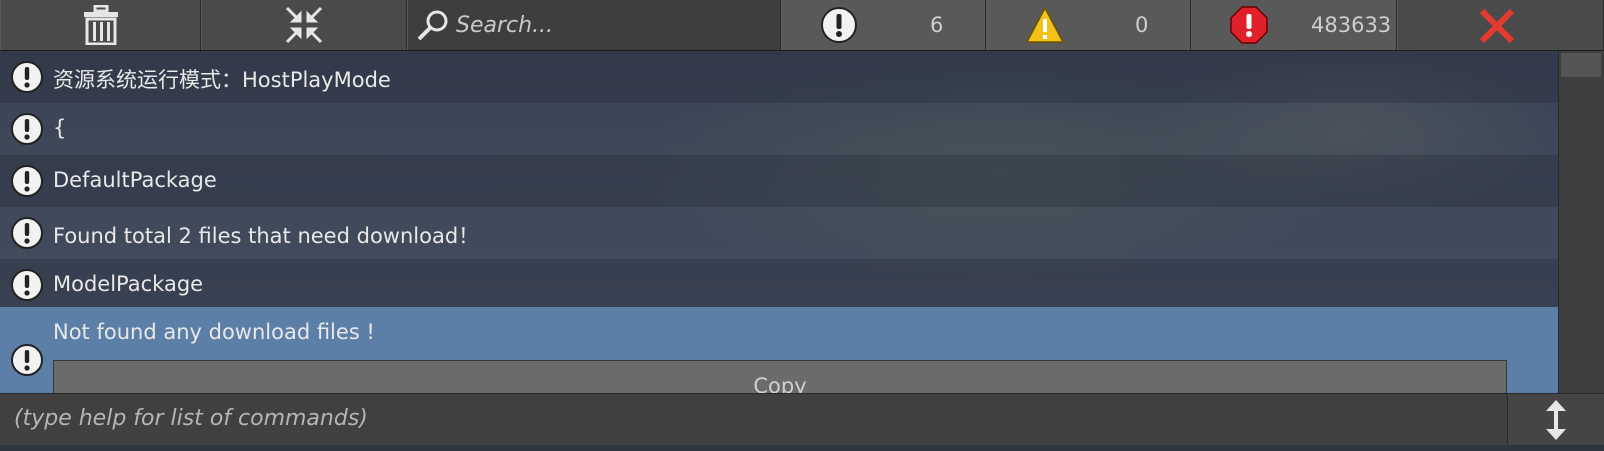  I want to click on copy-button: Copy, so click(780, 376).